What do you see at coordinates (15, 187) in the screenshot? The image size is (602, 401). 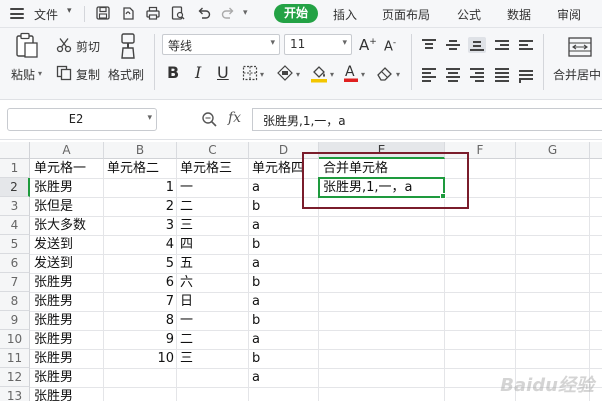 I see `row-header: 2` at bounding box center [15, 187].